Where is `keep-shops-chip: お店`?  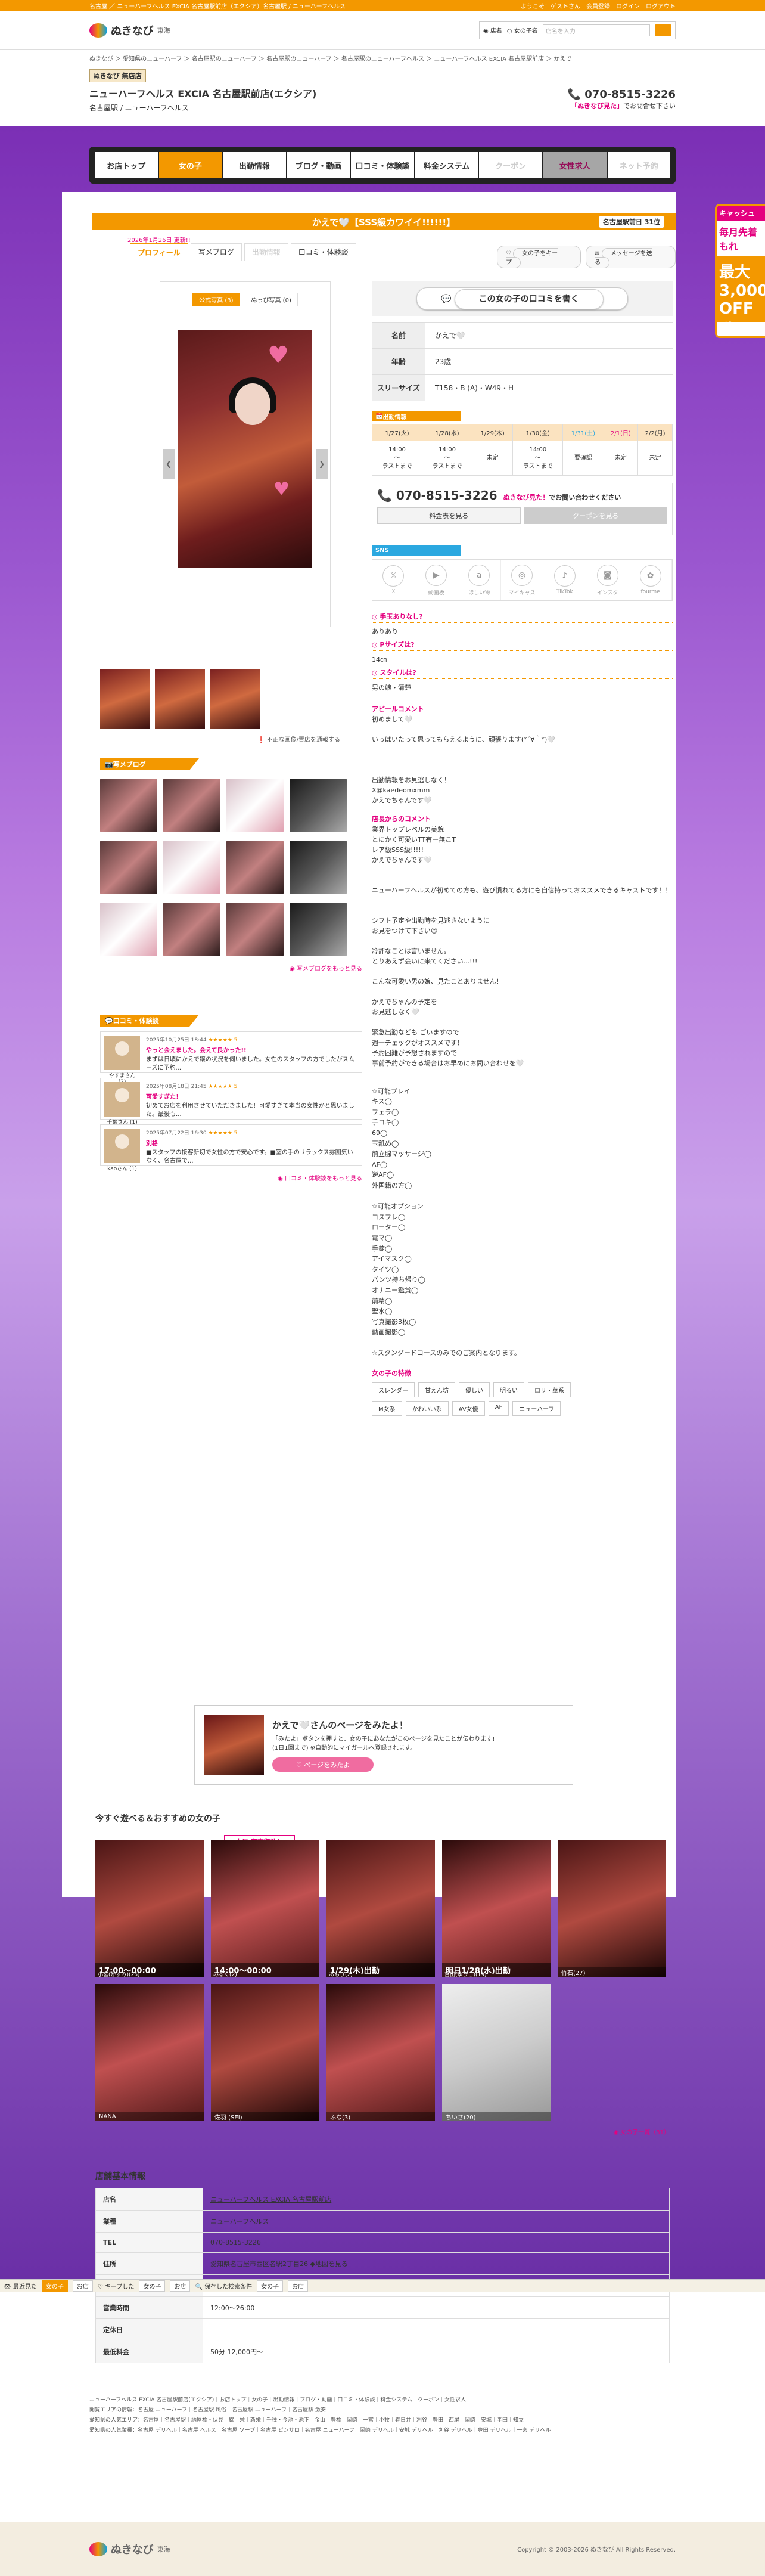
keep-shops-chip: お店 is located at coordinates (180, 2286).